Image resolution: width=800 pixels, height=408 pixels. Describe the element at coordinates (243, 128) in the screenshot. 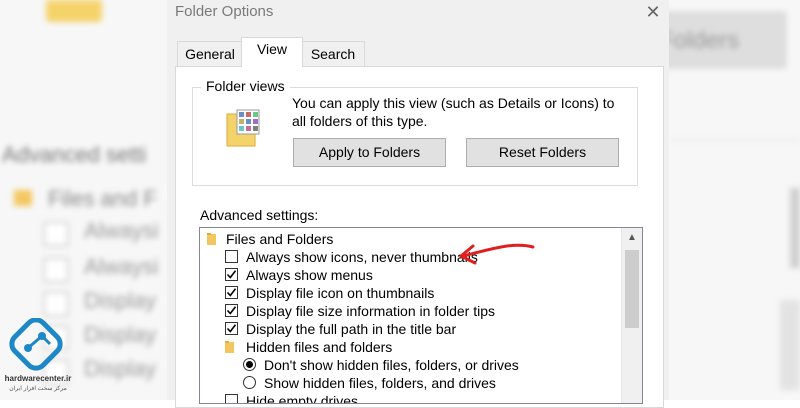

I see `folder-views-icon` at that location.